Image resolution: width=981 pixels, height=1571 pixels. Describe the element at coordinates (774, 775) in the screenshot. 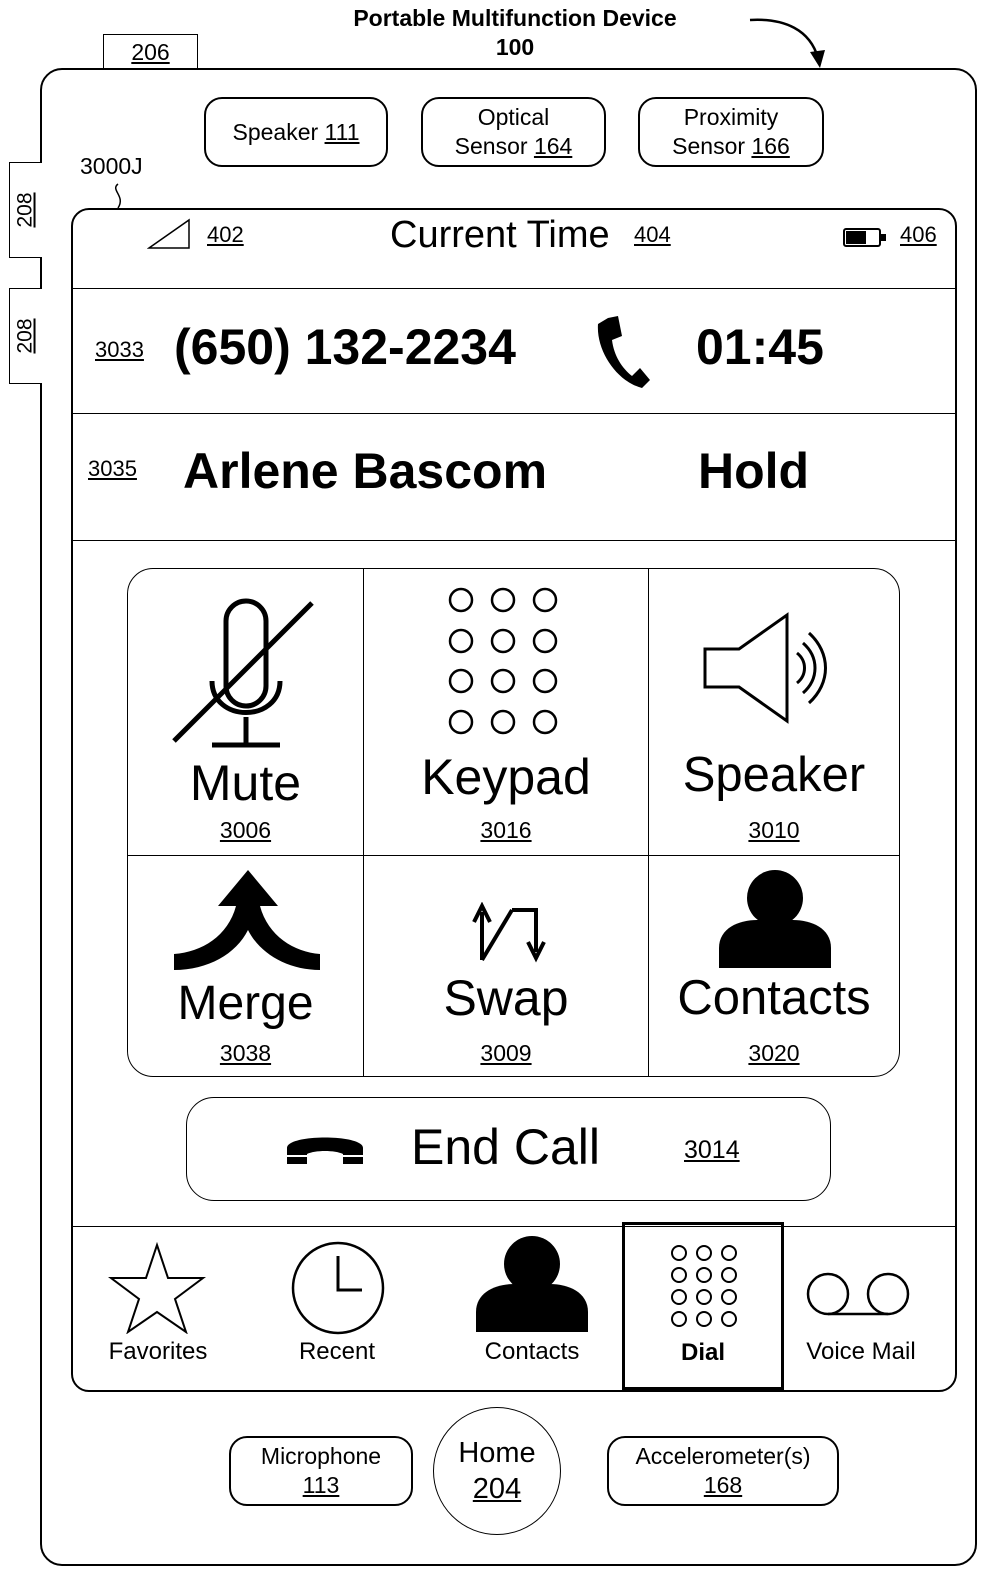

I see `speaker-label: Speaker` at that location.